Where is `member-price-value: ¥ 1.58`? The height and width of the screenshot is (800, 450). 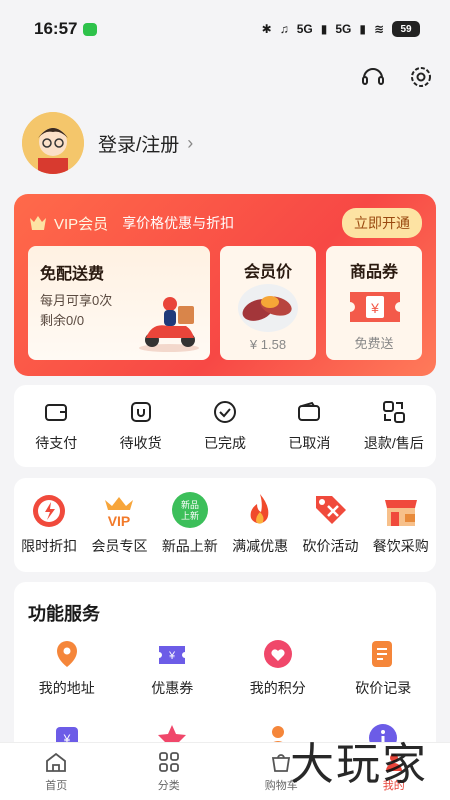 member-price-value: ¥ 1.58 is located at coordinates (268, 344).